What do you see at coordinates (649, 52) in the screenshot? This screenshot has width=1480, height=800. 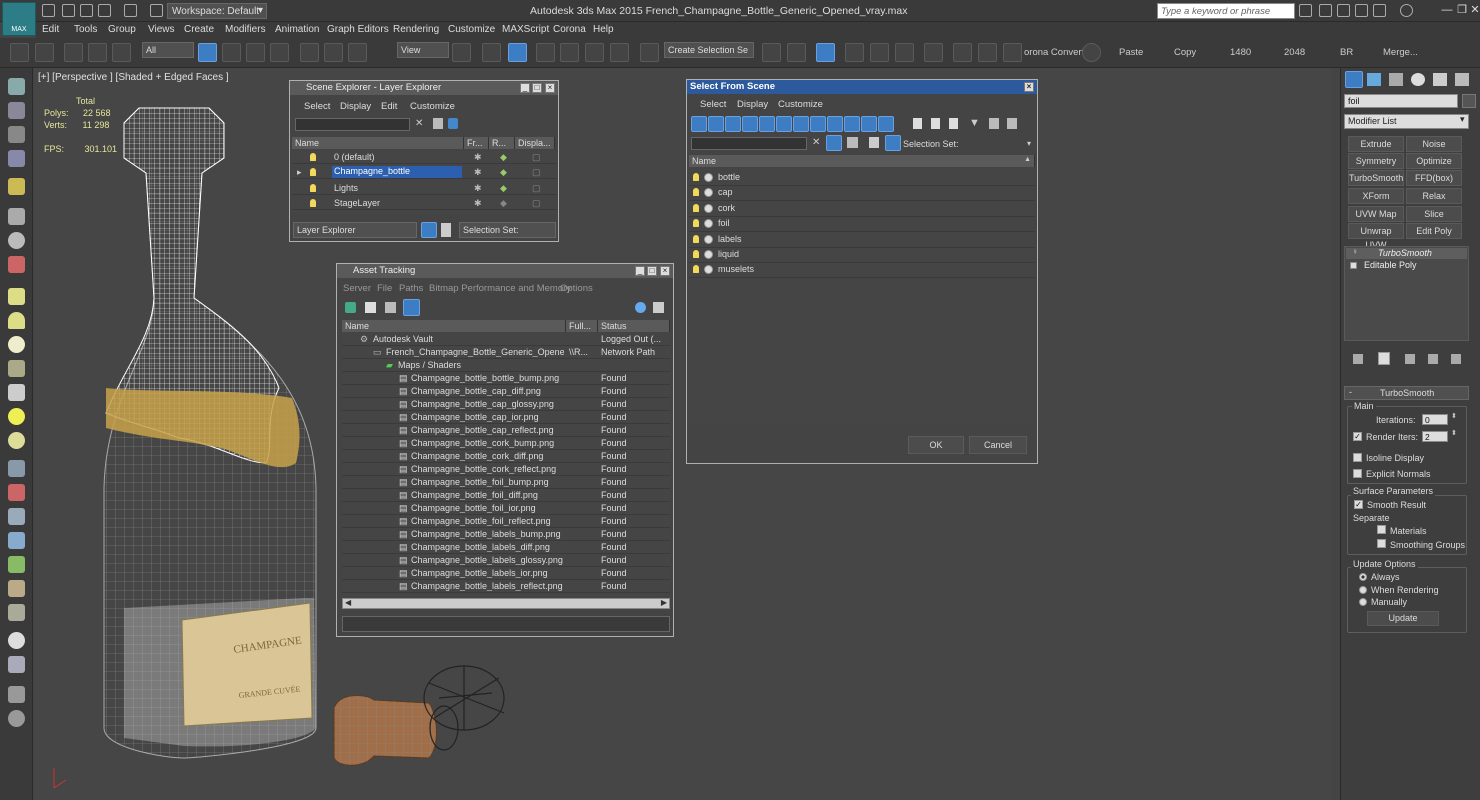 I see `edit-named-sets-icon` at bounding box center [649, 52].